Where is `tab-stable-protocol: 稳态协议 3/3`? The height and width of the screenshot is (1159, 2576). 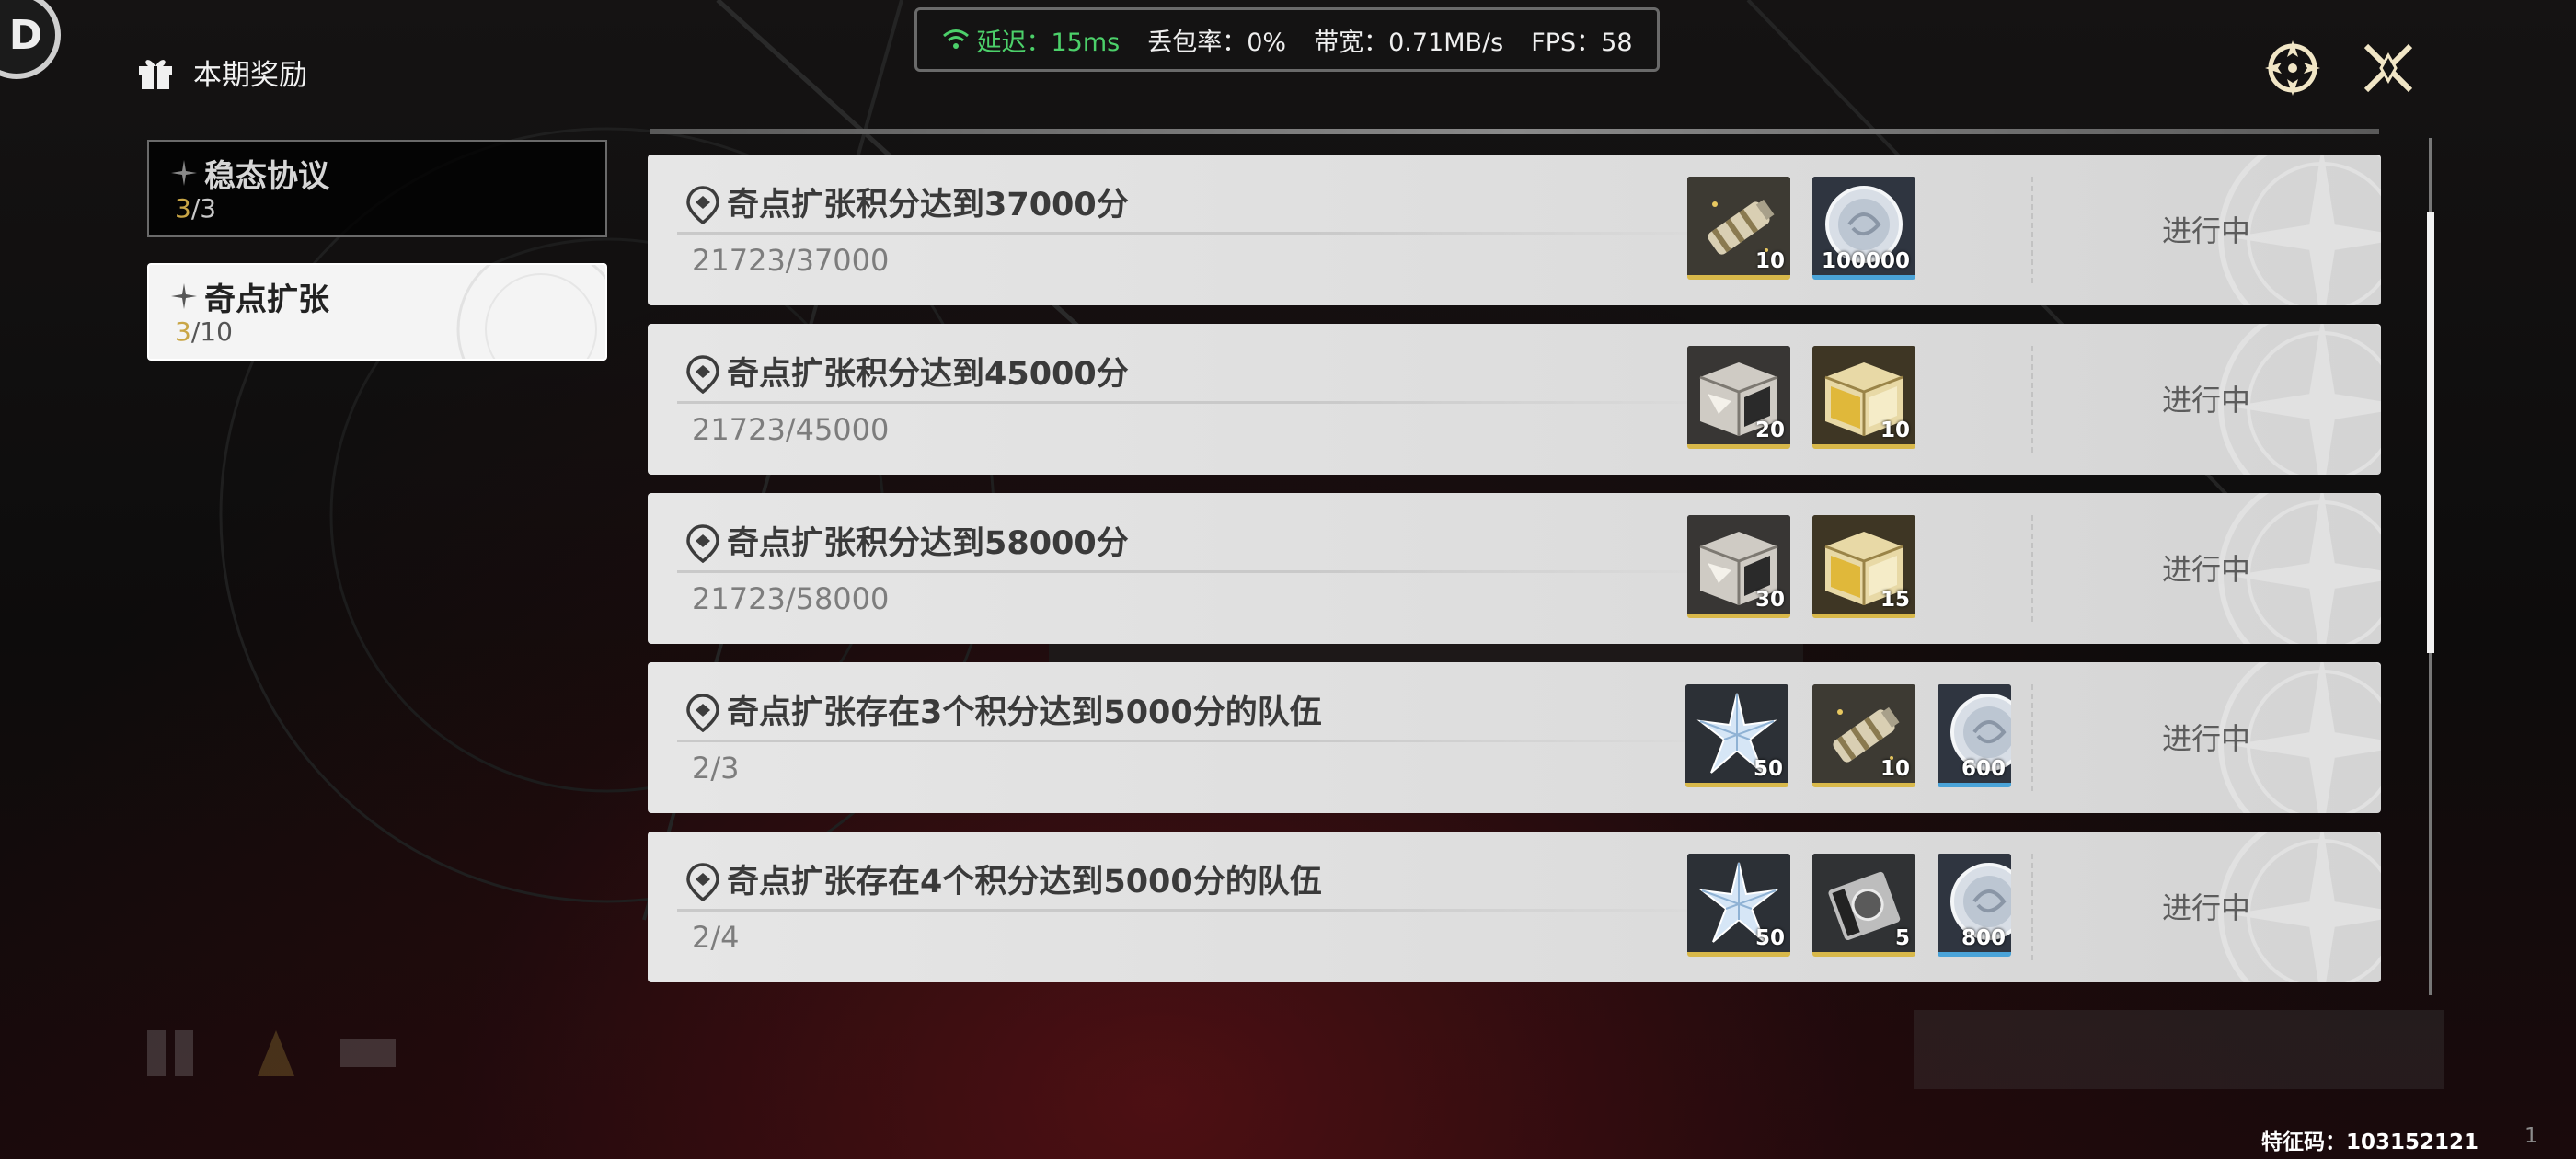 tab-stable-protocol: 稳态协议 3/3 is located at coordinates (377, 188).